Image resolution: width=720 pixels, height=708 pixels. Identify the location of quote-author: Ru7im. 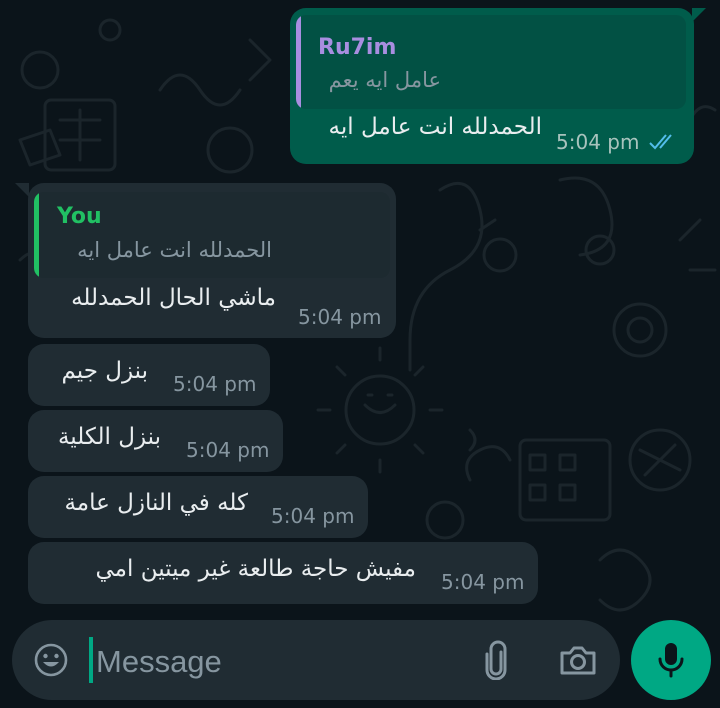
(357, 47).